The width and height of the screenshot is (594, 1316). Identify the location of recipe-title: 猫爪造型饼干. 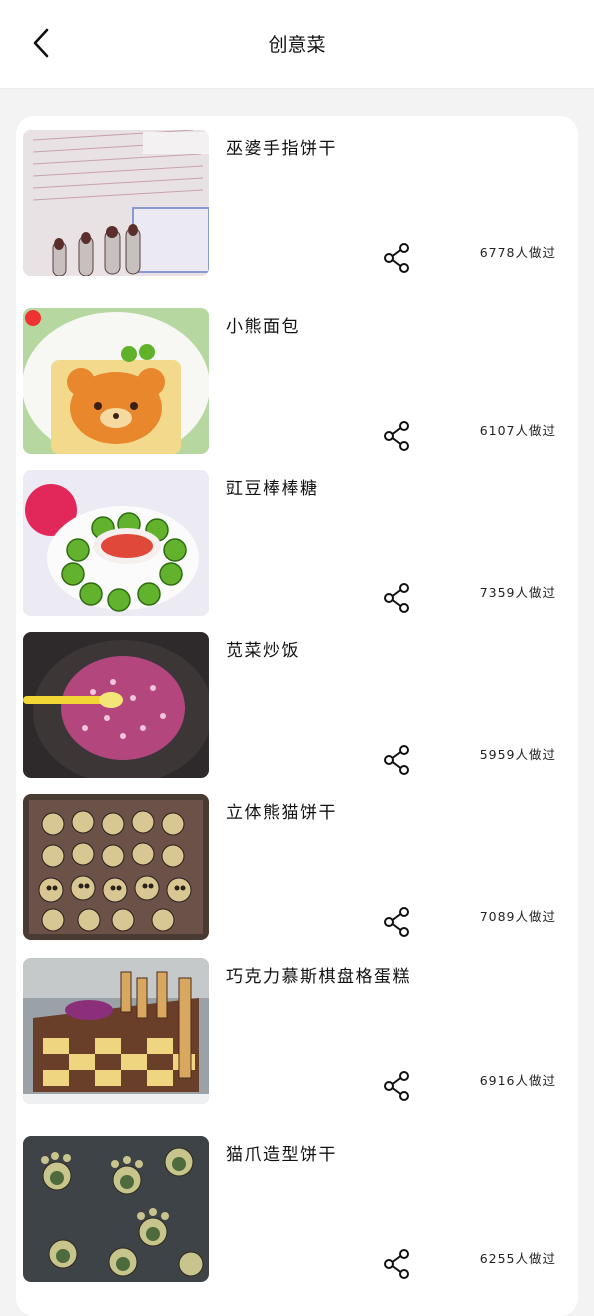
(281, 1155).